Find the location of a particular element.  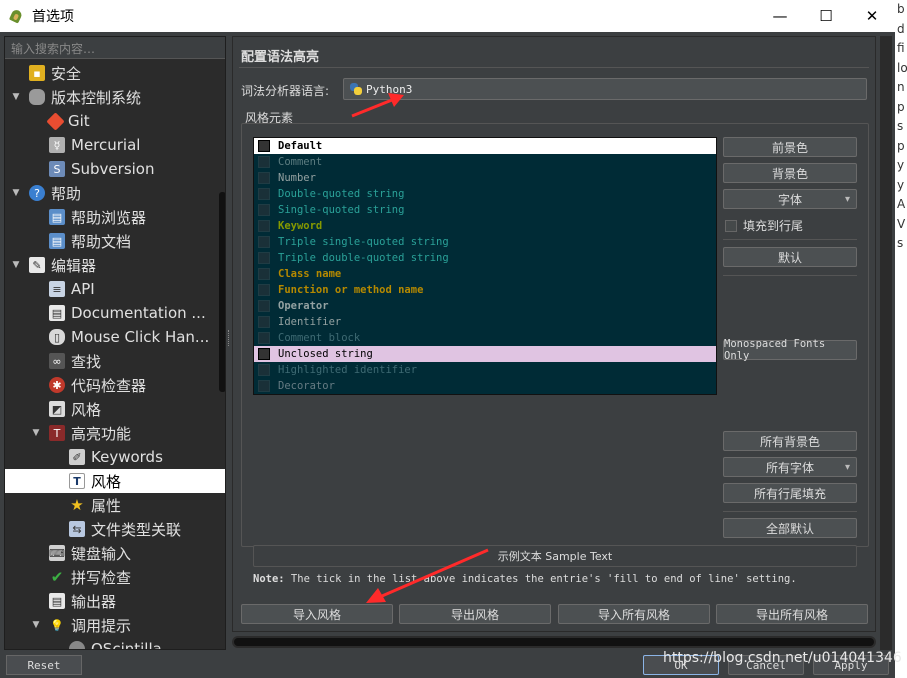

checkbox-box is located at coordinates (731, 225).